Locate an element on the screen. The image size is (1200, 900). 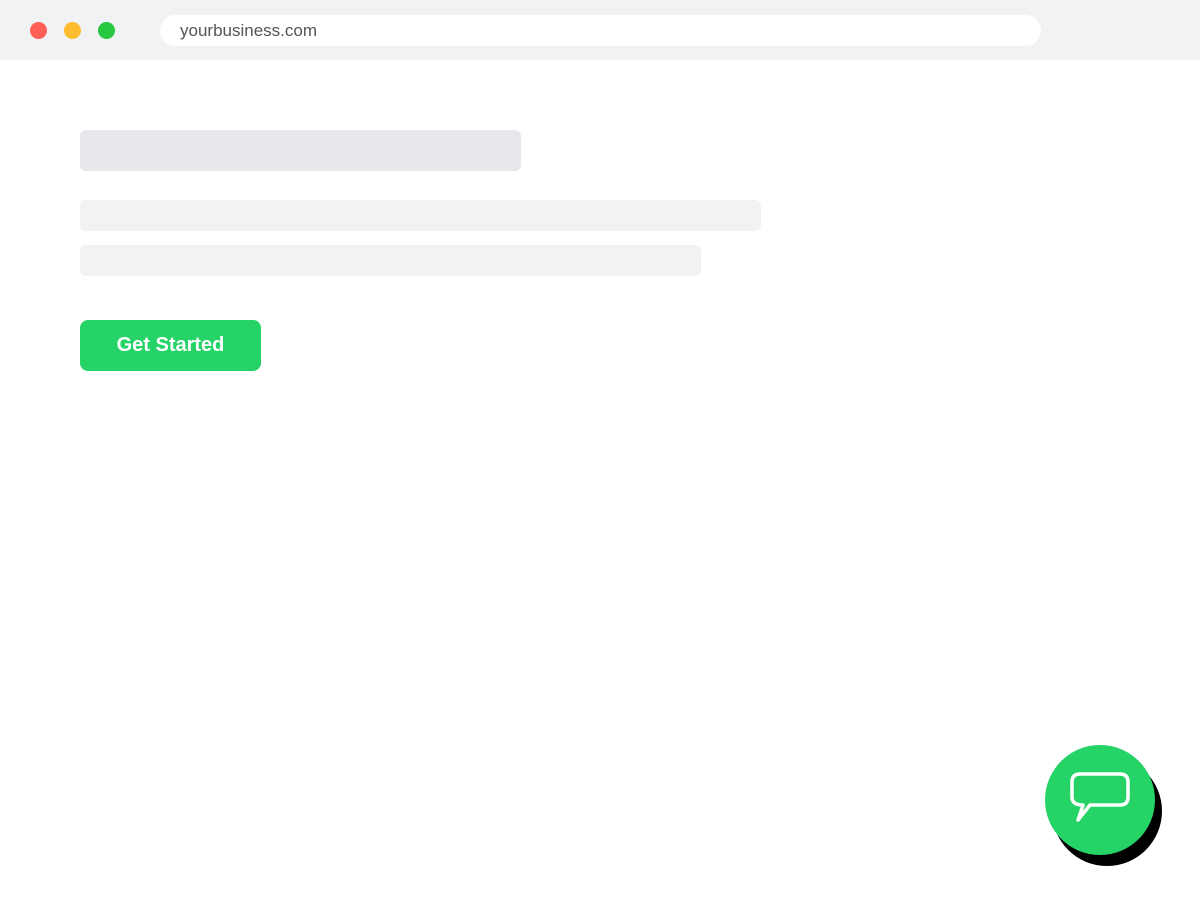
address-bar-url: yourbusiness.com is located at coordinates (249, 30).